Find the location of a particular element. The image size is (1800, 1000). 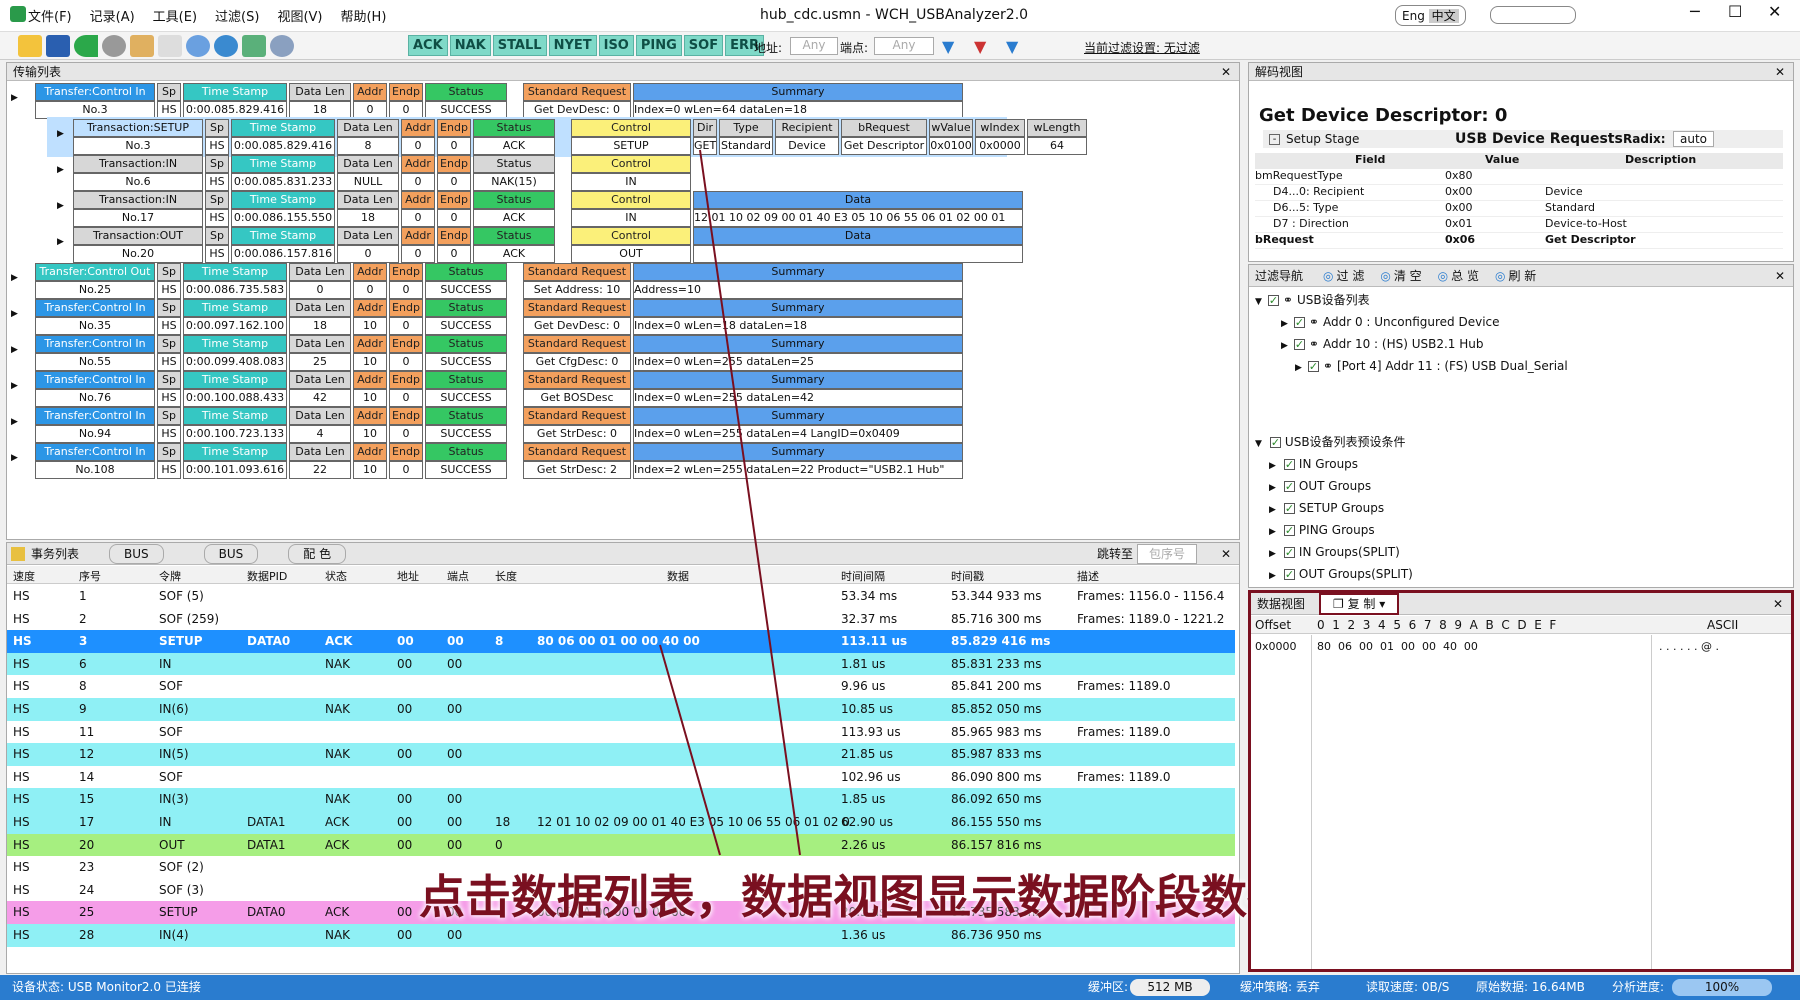

tree-item: ▶ PING Groups is located at coordinates (1334, 531).